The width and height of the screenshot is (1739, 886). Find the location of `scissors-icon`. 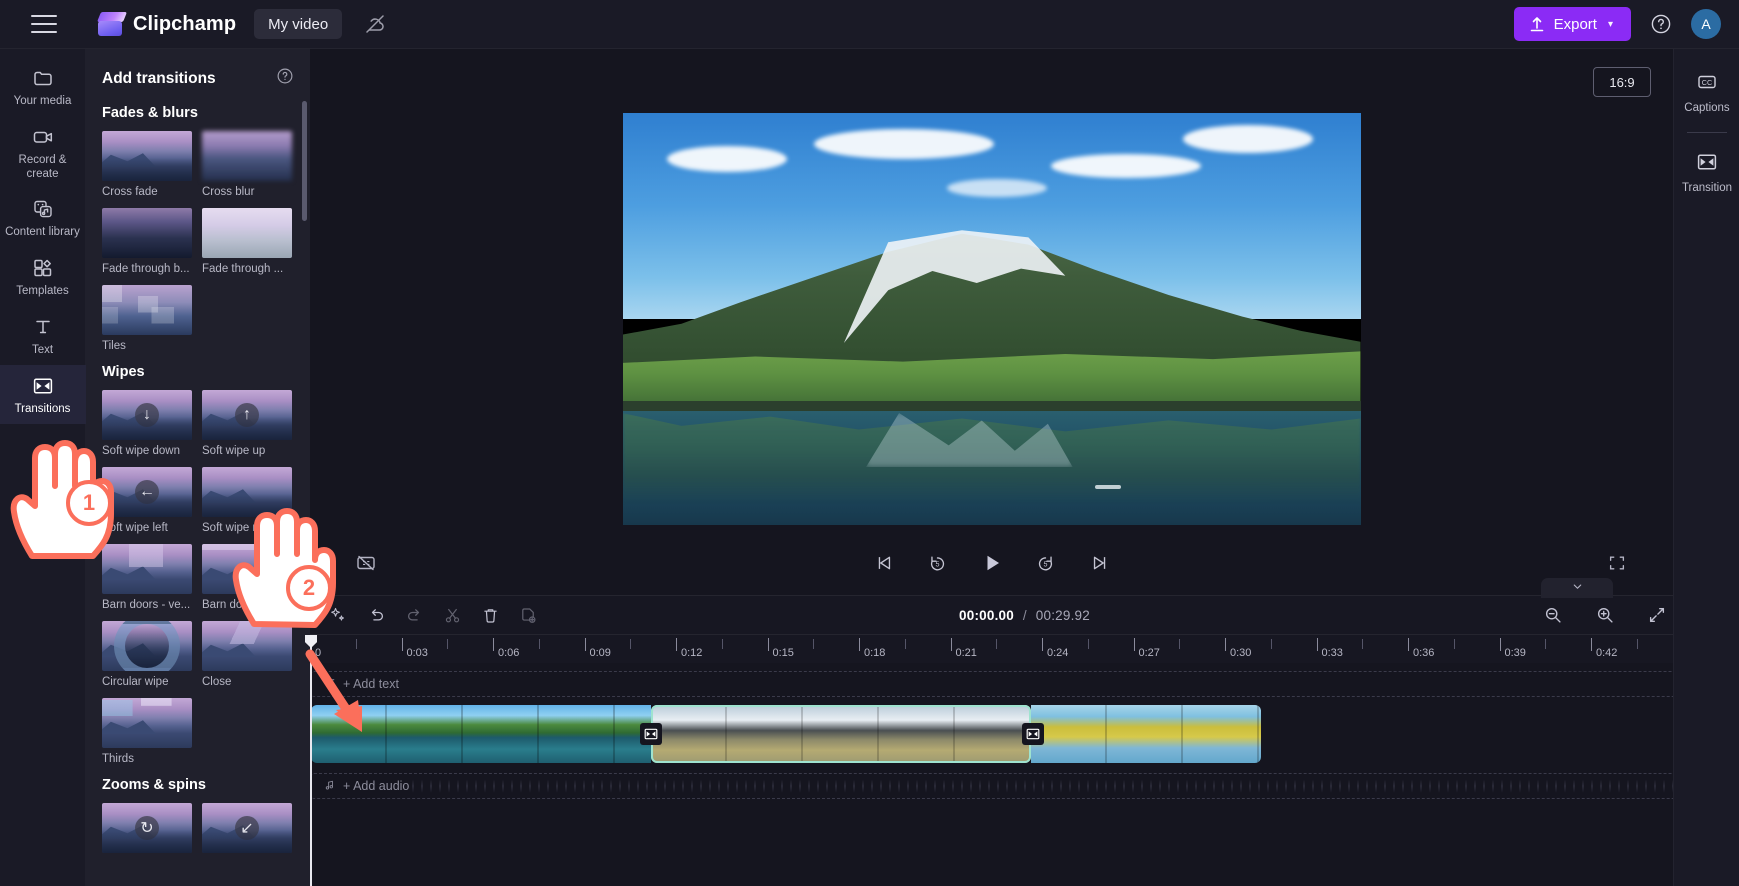

scissors-icon is located at coordinates (452, 615).